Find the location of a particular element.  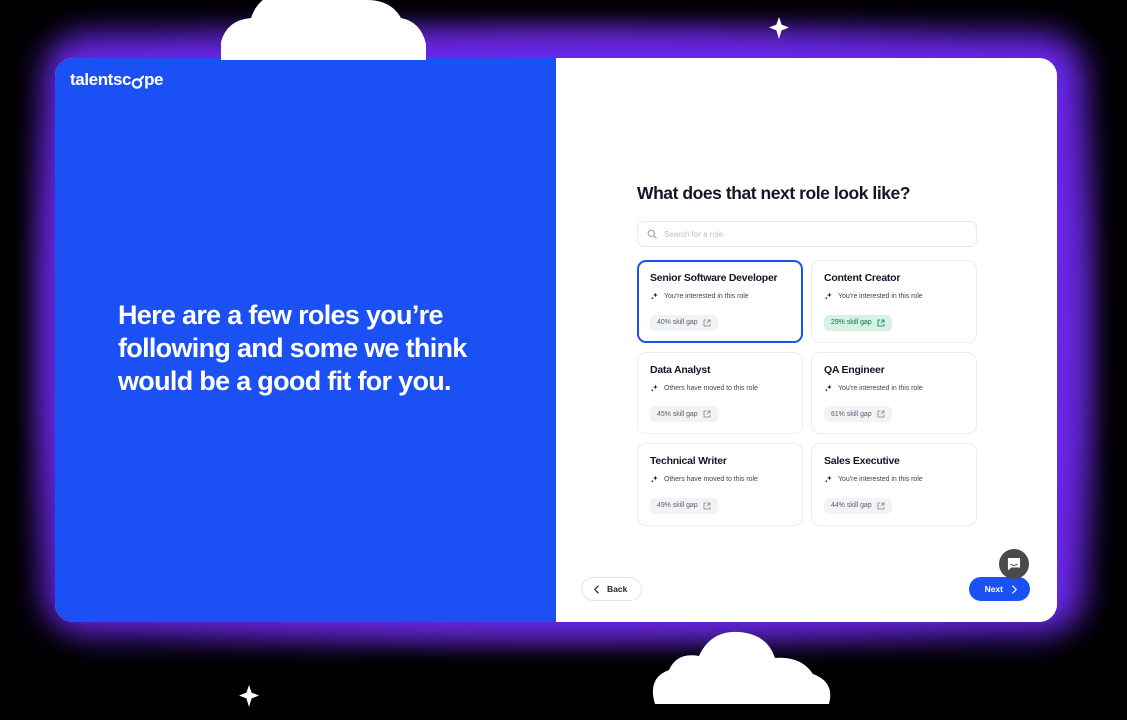

back-button: Back is located at coordinates (612, 589).